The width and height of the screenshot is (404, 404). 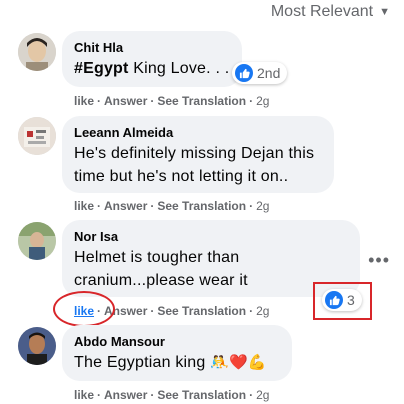 I want to click on sort-dropdown: Most Relevant ▼, so click(x=330, y=12).